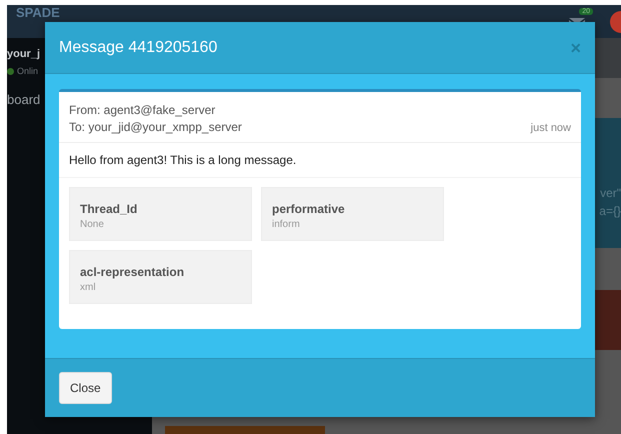 The image size is (621, 434). Describe the element at coordinates (92, 224) in the screenshot. I see `property-value: None` at that location.